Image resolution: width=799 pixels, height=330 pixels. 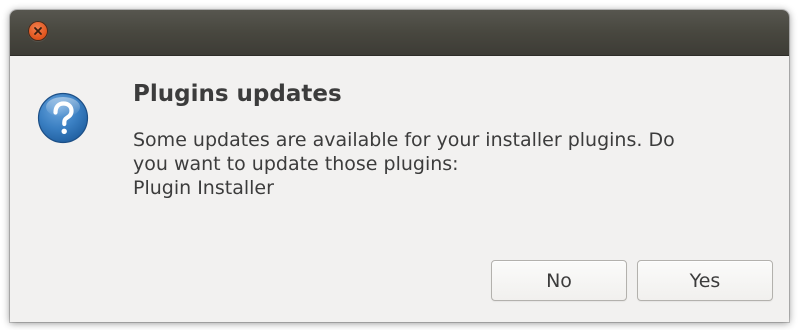 I want to click on dialog-buttons: No Yes, so click(x=632, y=280).